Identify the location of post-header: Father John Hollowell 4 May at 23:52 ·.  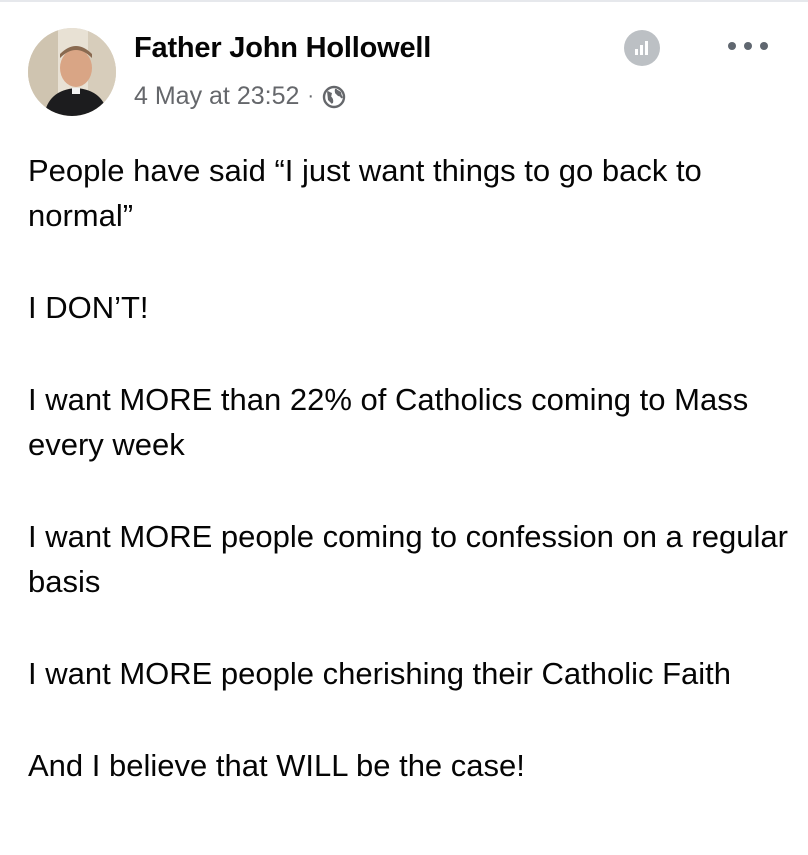
(404, 74).